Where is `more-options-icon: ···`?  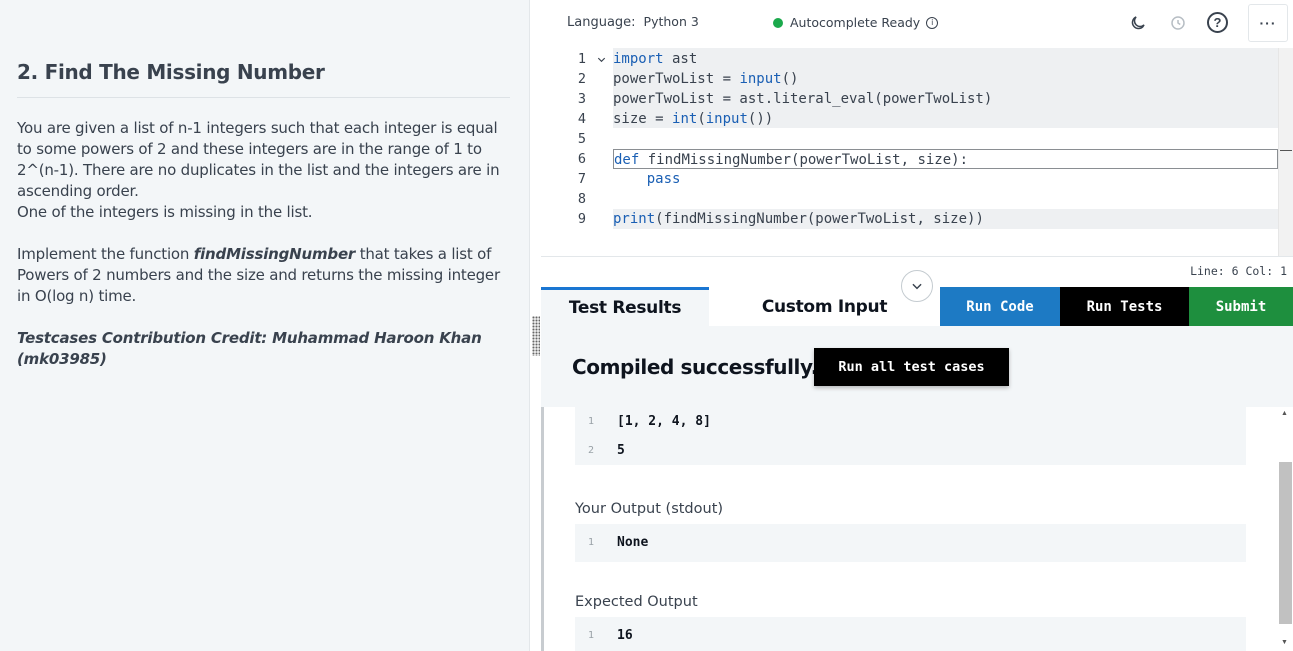
more-options-icon: ··· is located at coordinates (1268, 23).